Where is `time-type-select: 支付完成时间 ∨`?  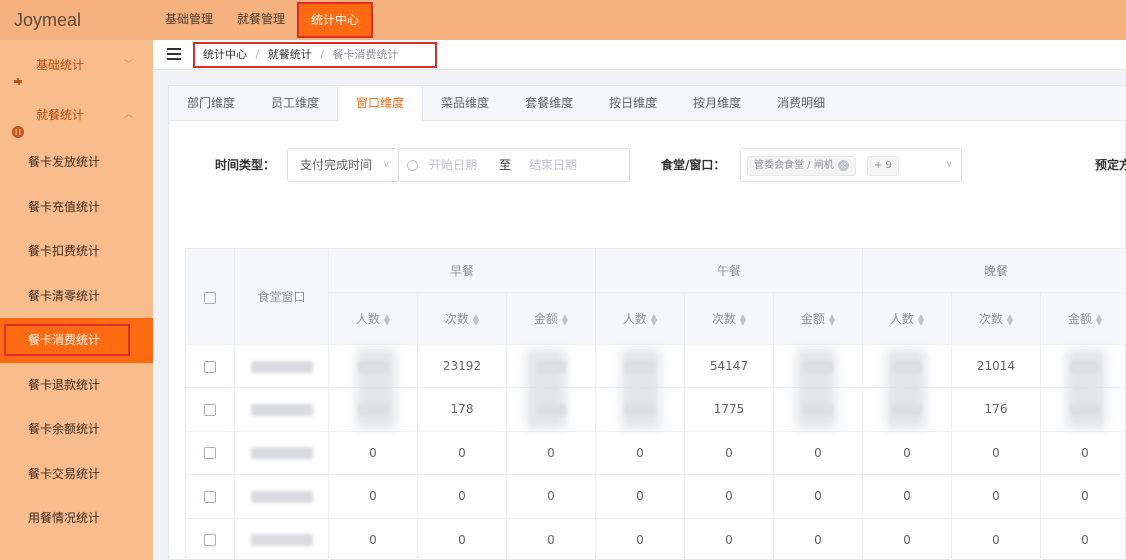
time-type-select: 支付完成时间 ∨ is located at coordinates (343, 165).